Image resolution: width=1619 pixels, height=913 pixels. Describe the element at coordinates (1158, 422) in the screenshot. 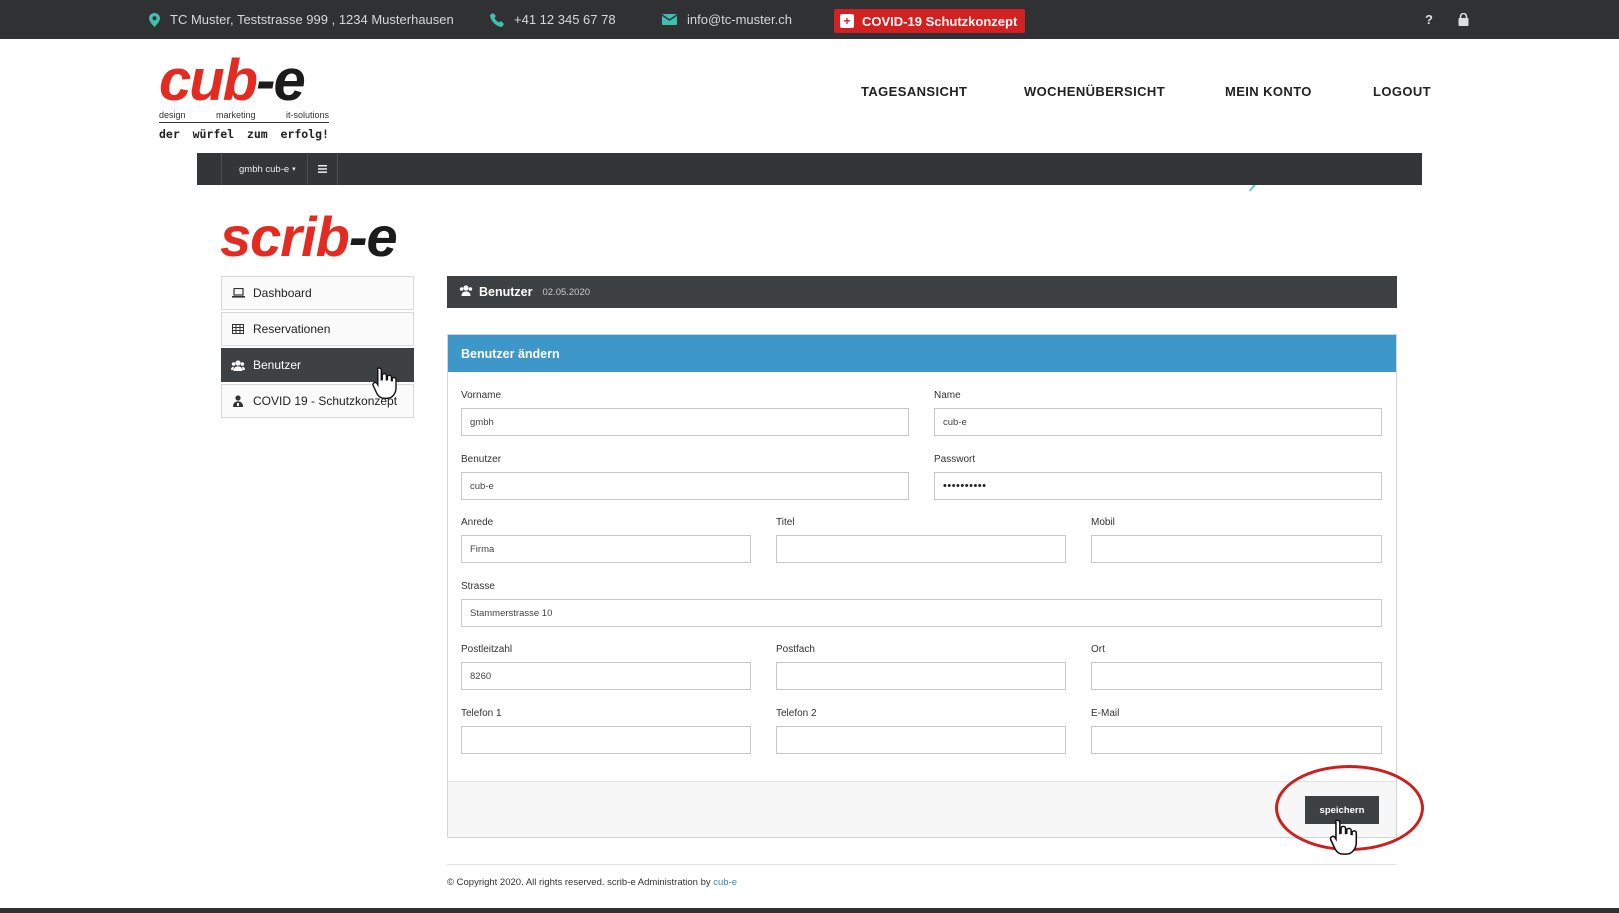

I see `name-field` at that location.